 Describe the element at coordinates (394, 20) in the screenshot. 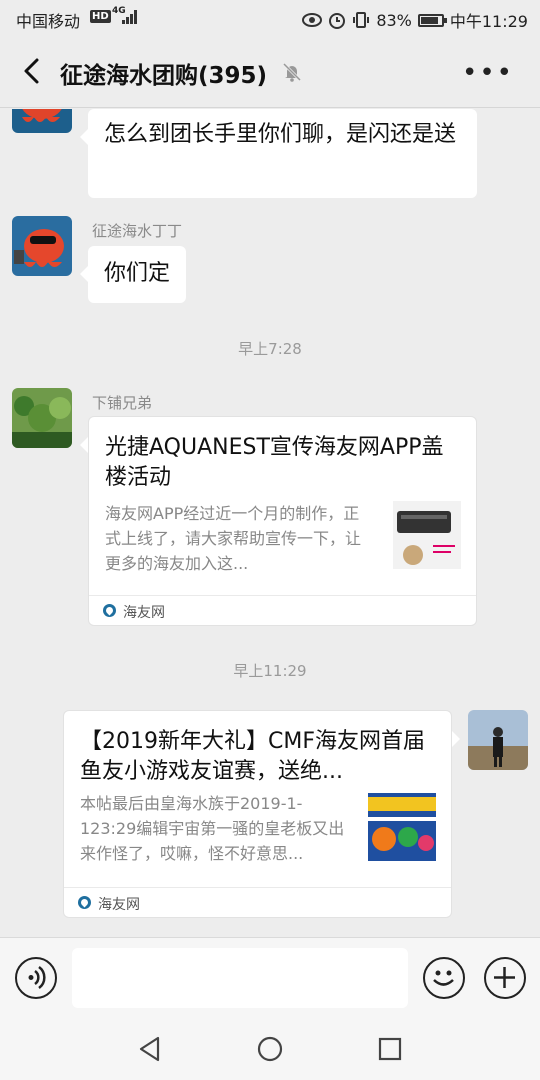

I see `battery-percent: 83%` at that location.